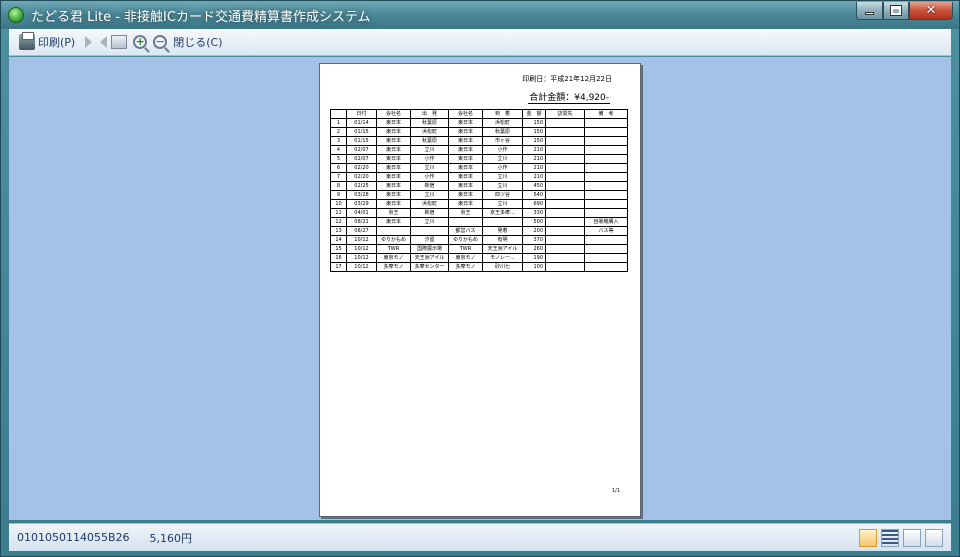  Describe the element at coordinates (606, 114) in the screenshot. I see `column-header: 備 考` at that location.